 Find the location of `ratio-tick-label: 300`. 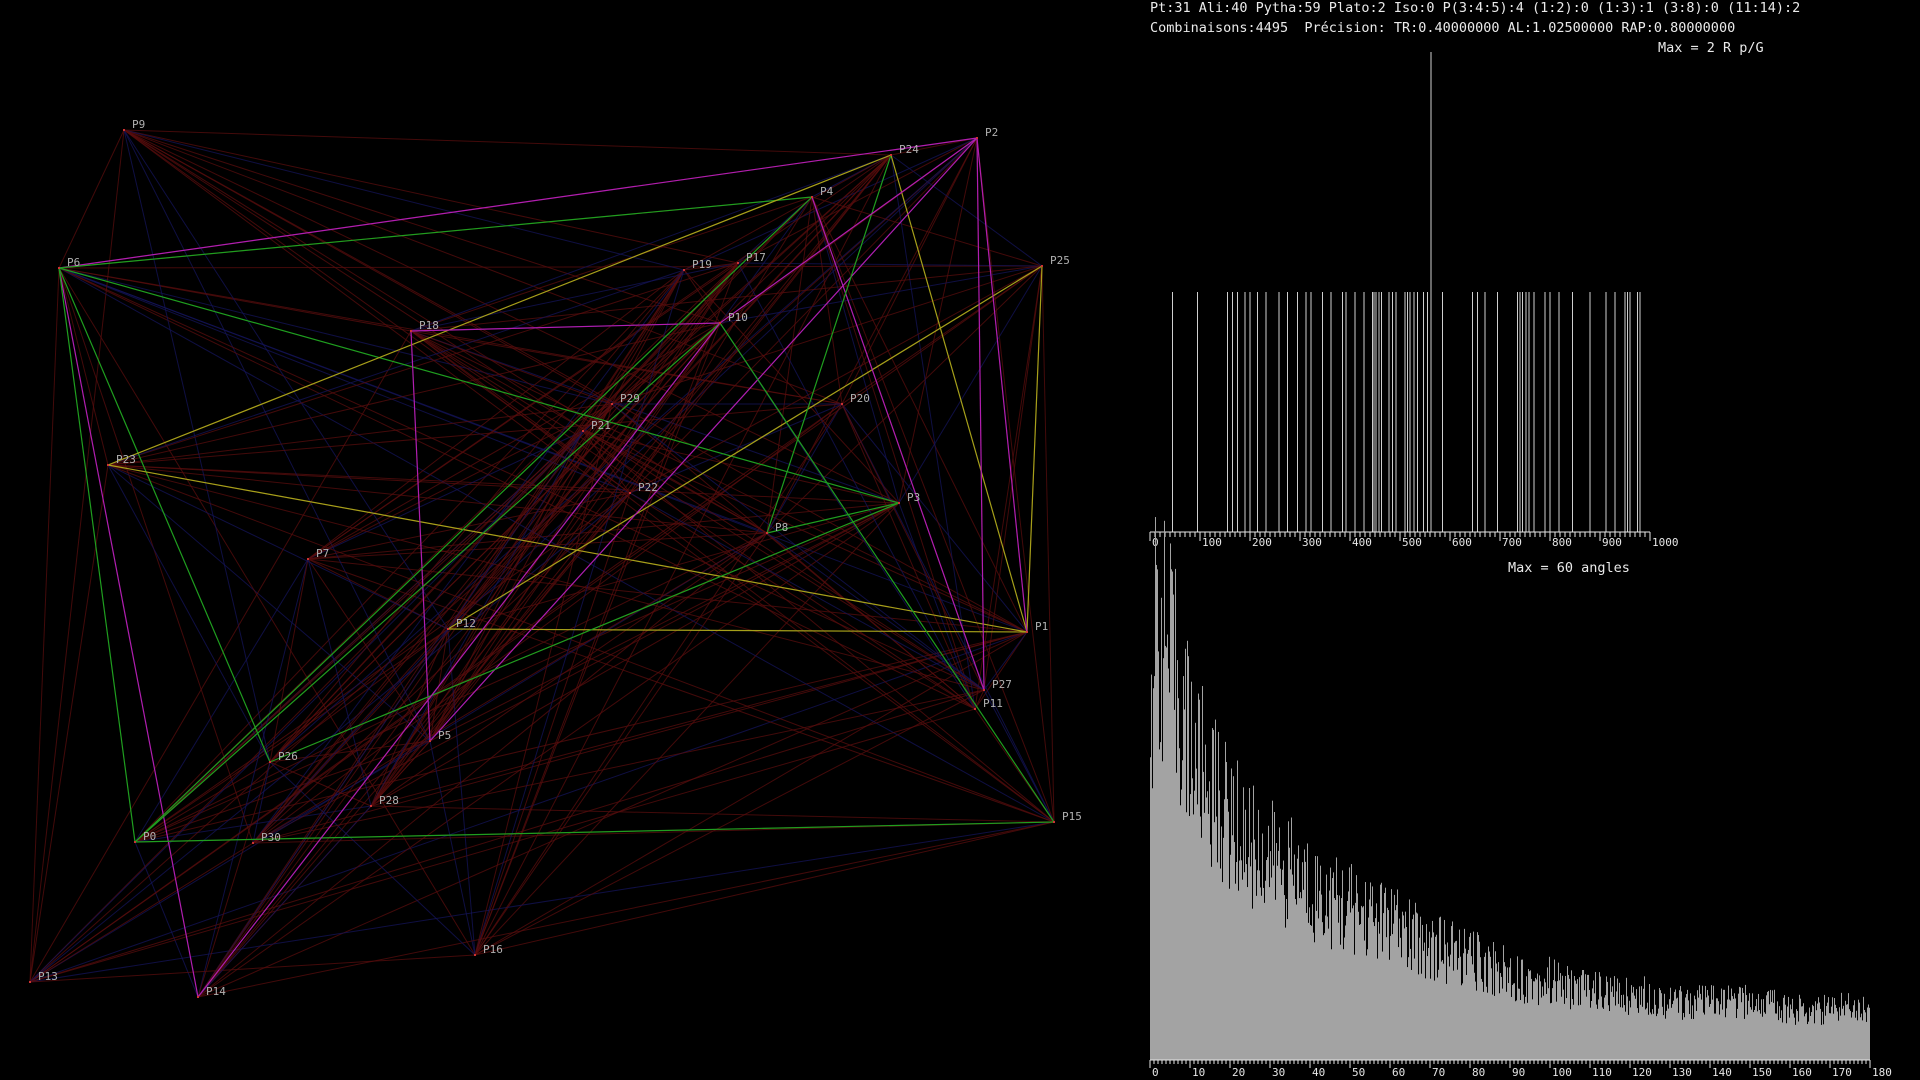

ratio-tick-label: 300 is located at coordinates (1312, 542).